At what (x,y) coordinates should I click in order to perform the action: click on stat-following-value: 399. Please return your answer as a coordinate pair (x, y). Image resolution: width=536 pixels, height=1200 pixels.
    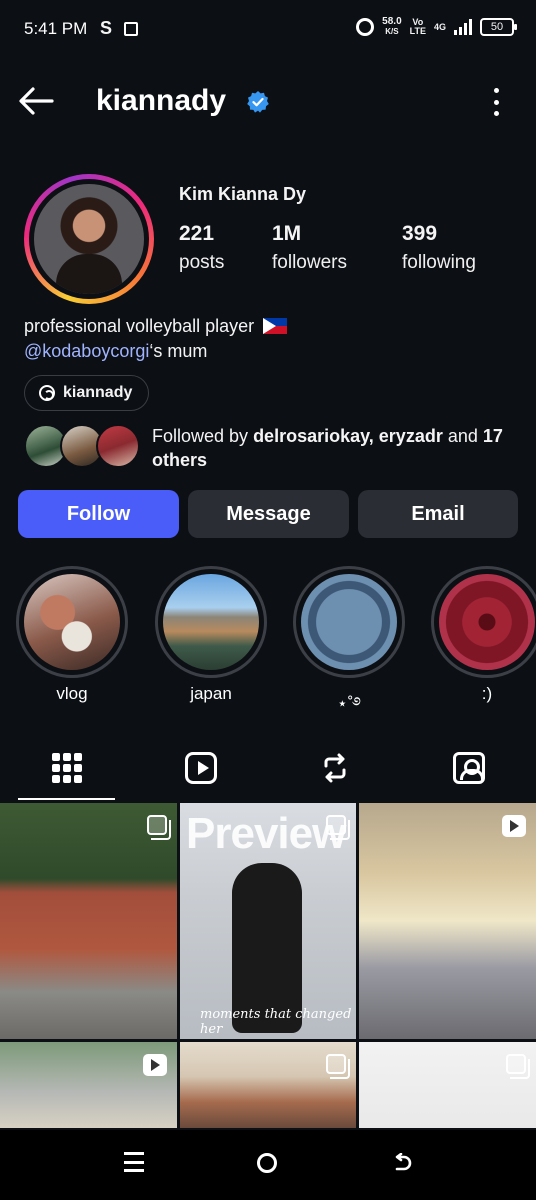
    Looking at the image, I should click on (420, 233).